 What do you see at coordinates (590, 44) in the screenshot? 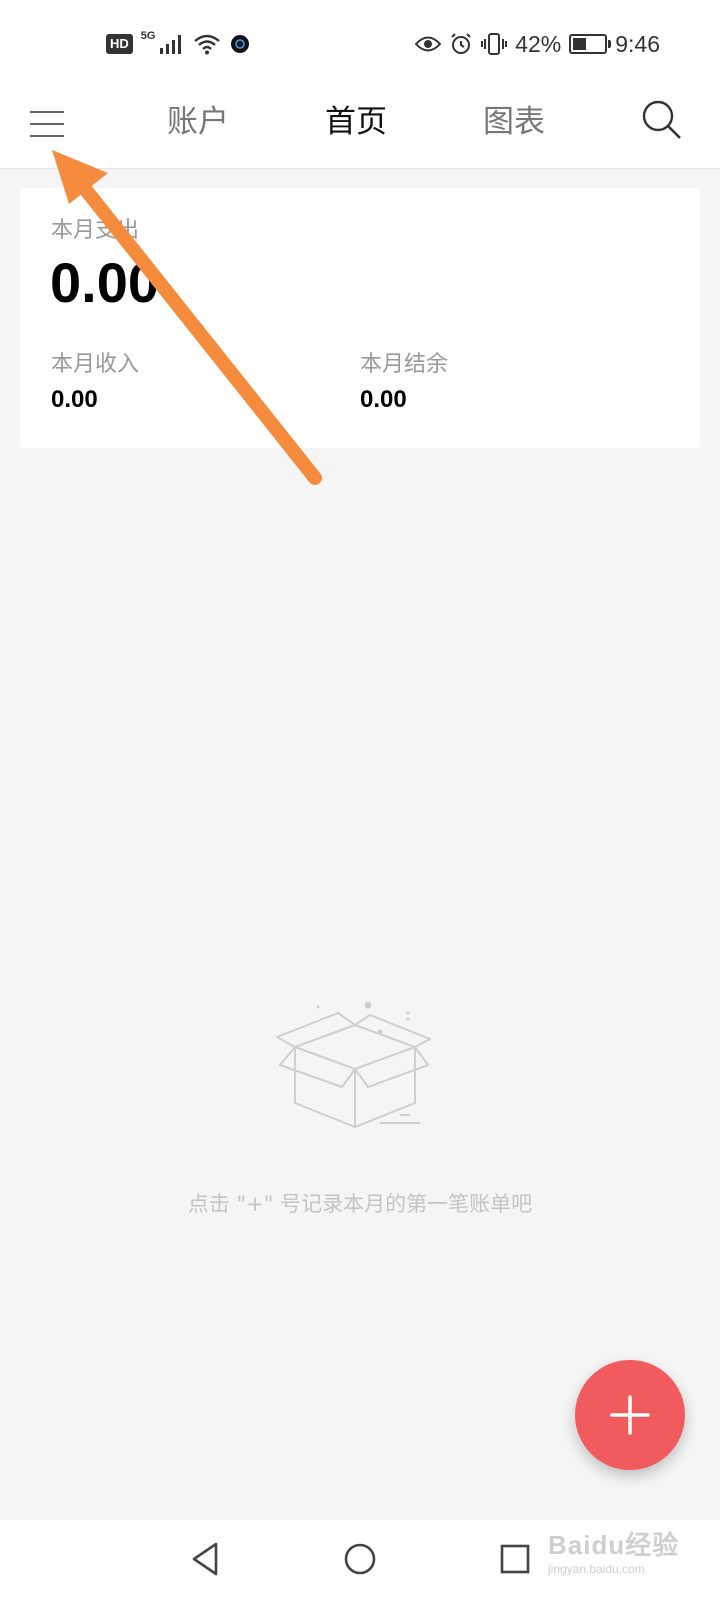
I see `battery-icon` at bounding box center [590, 44].